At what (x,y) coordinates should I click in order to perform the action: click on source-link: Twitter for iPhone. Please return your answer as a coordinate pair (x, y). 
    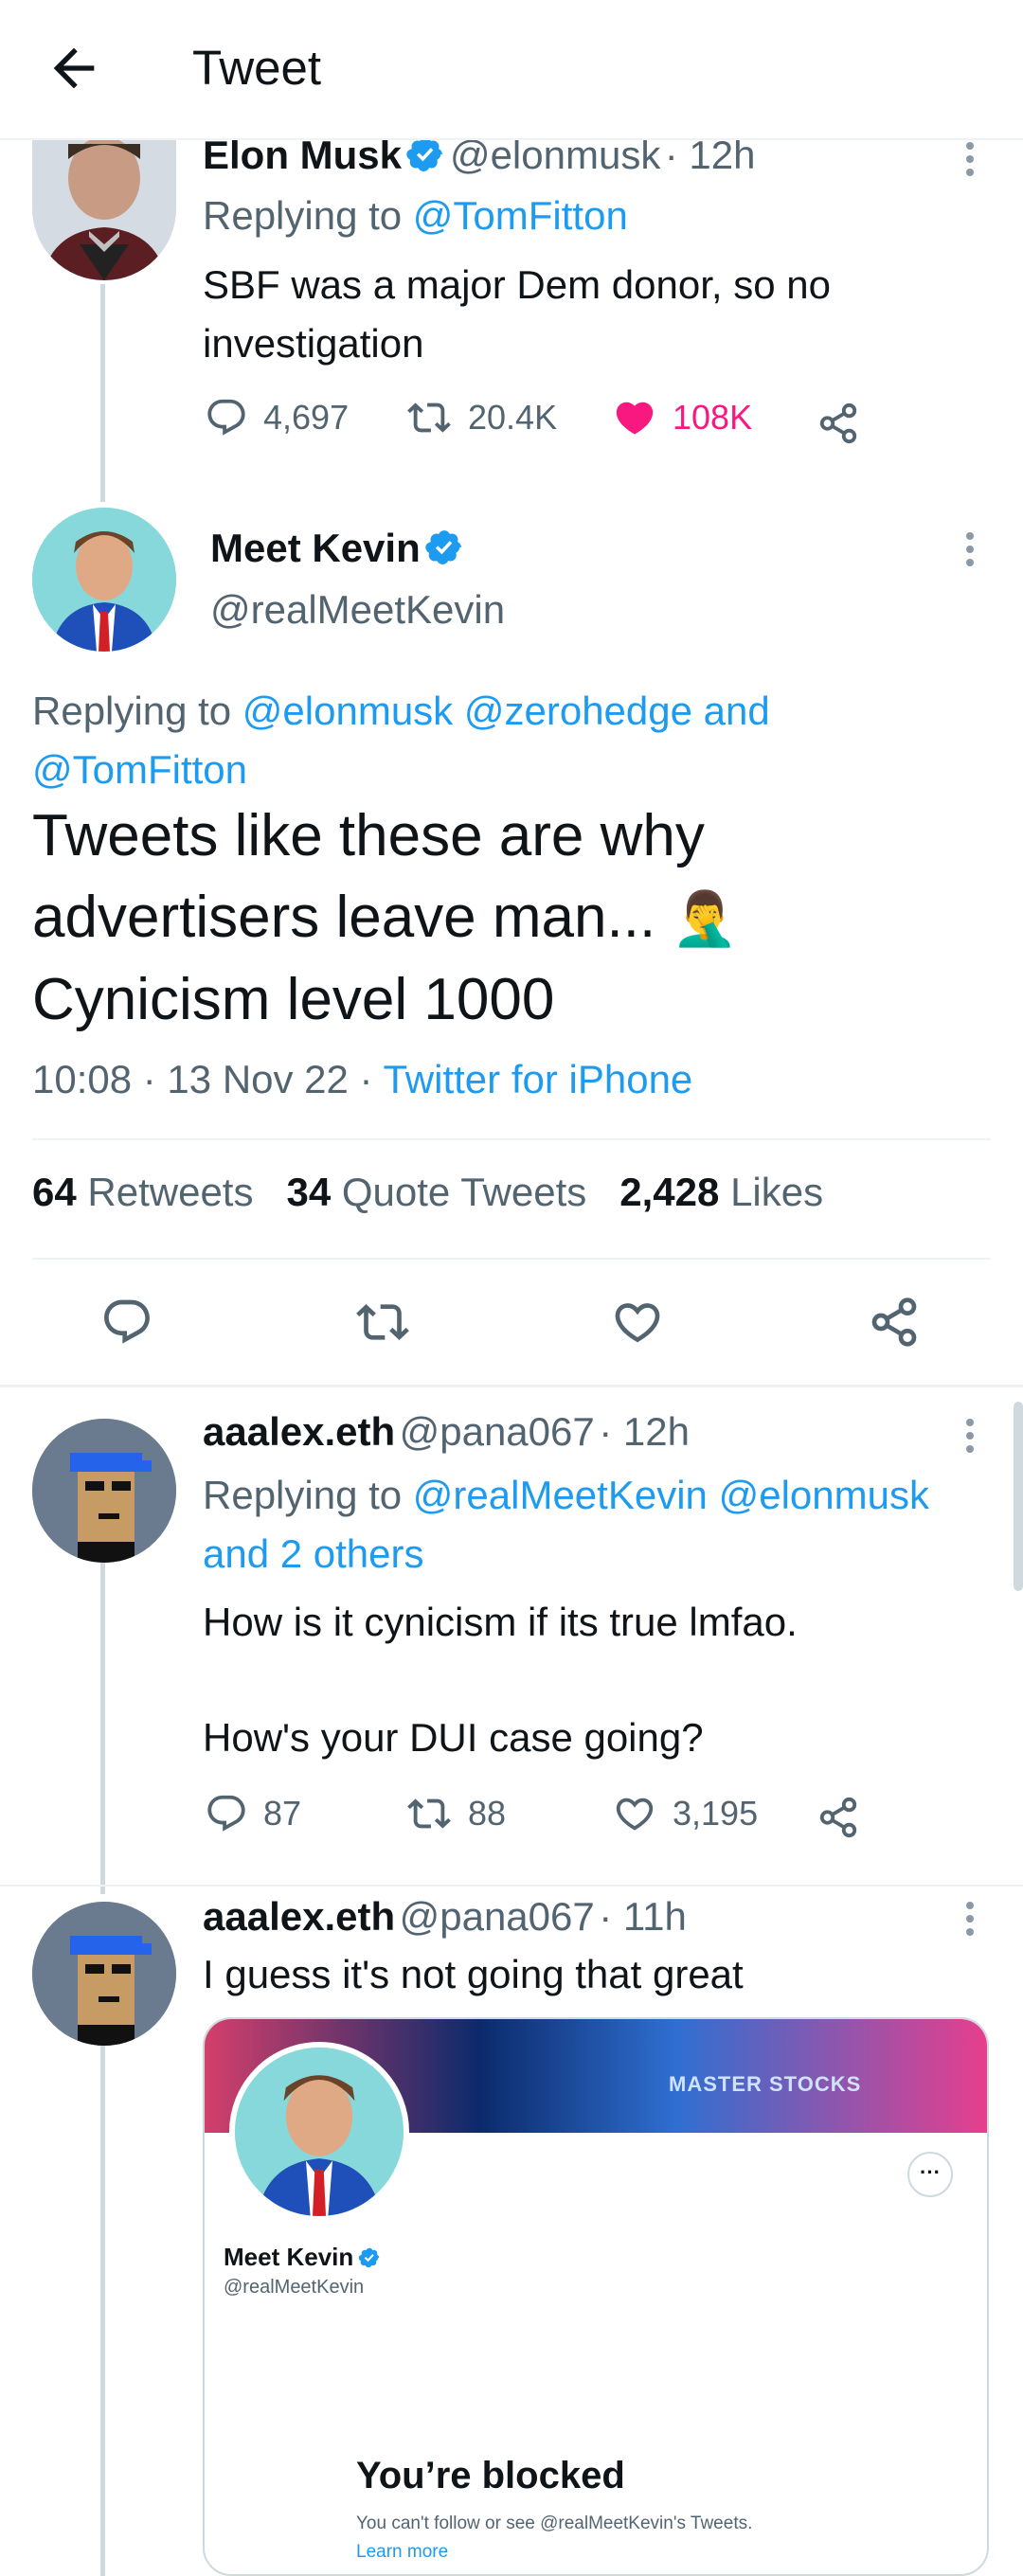
    Looking at the image, I should click on (537, 1079).